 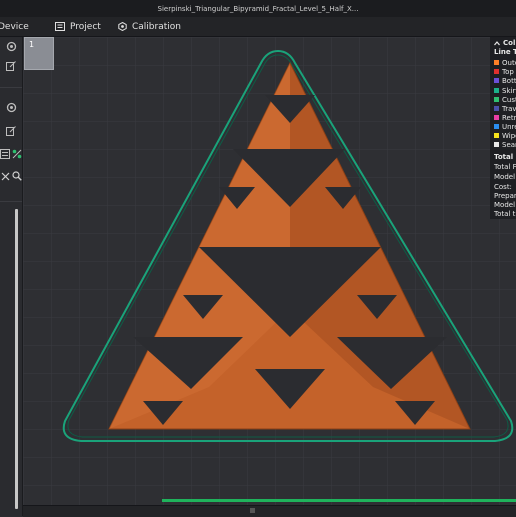 I want to click on legend-title: Col, so click(x=509, y=43).